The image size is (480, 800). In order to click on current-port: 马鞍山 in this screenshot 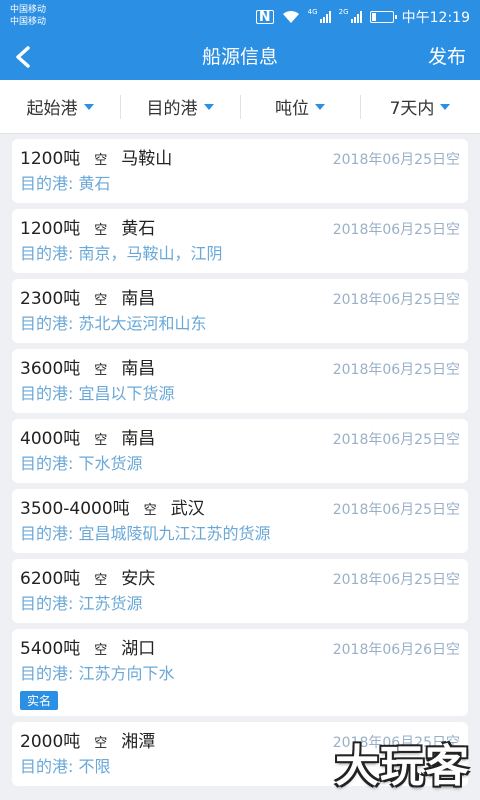, I will do `click(147, 159)`.